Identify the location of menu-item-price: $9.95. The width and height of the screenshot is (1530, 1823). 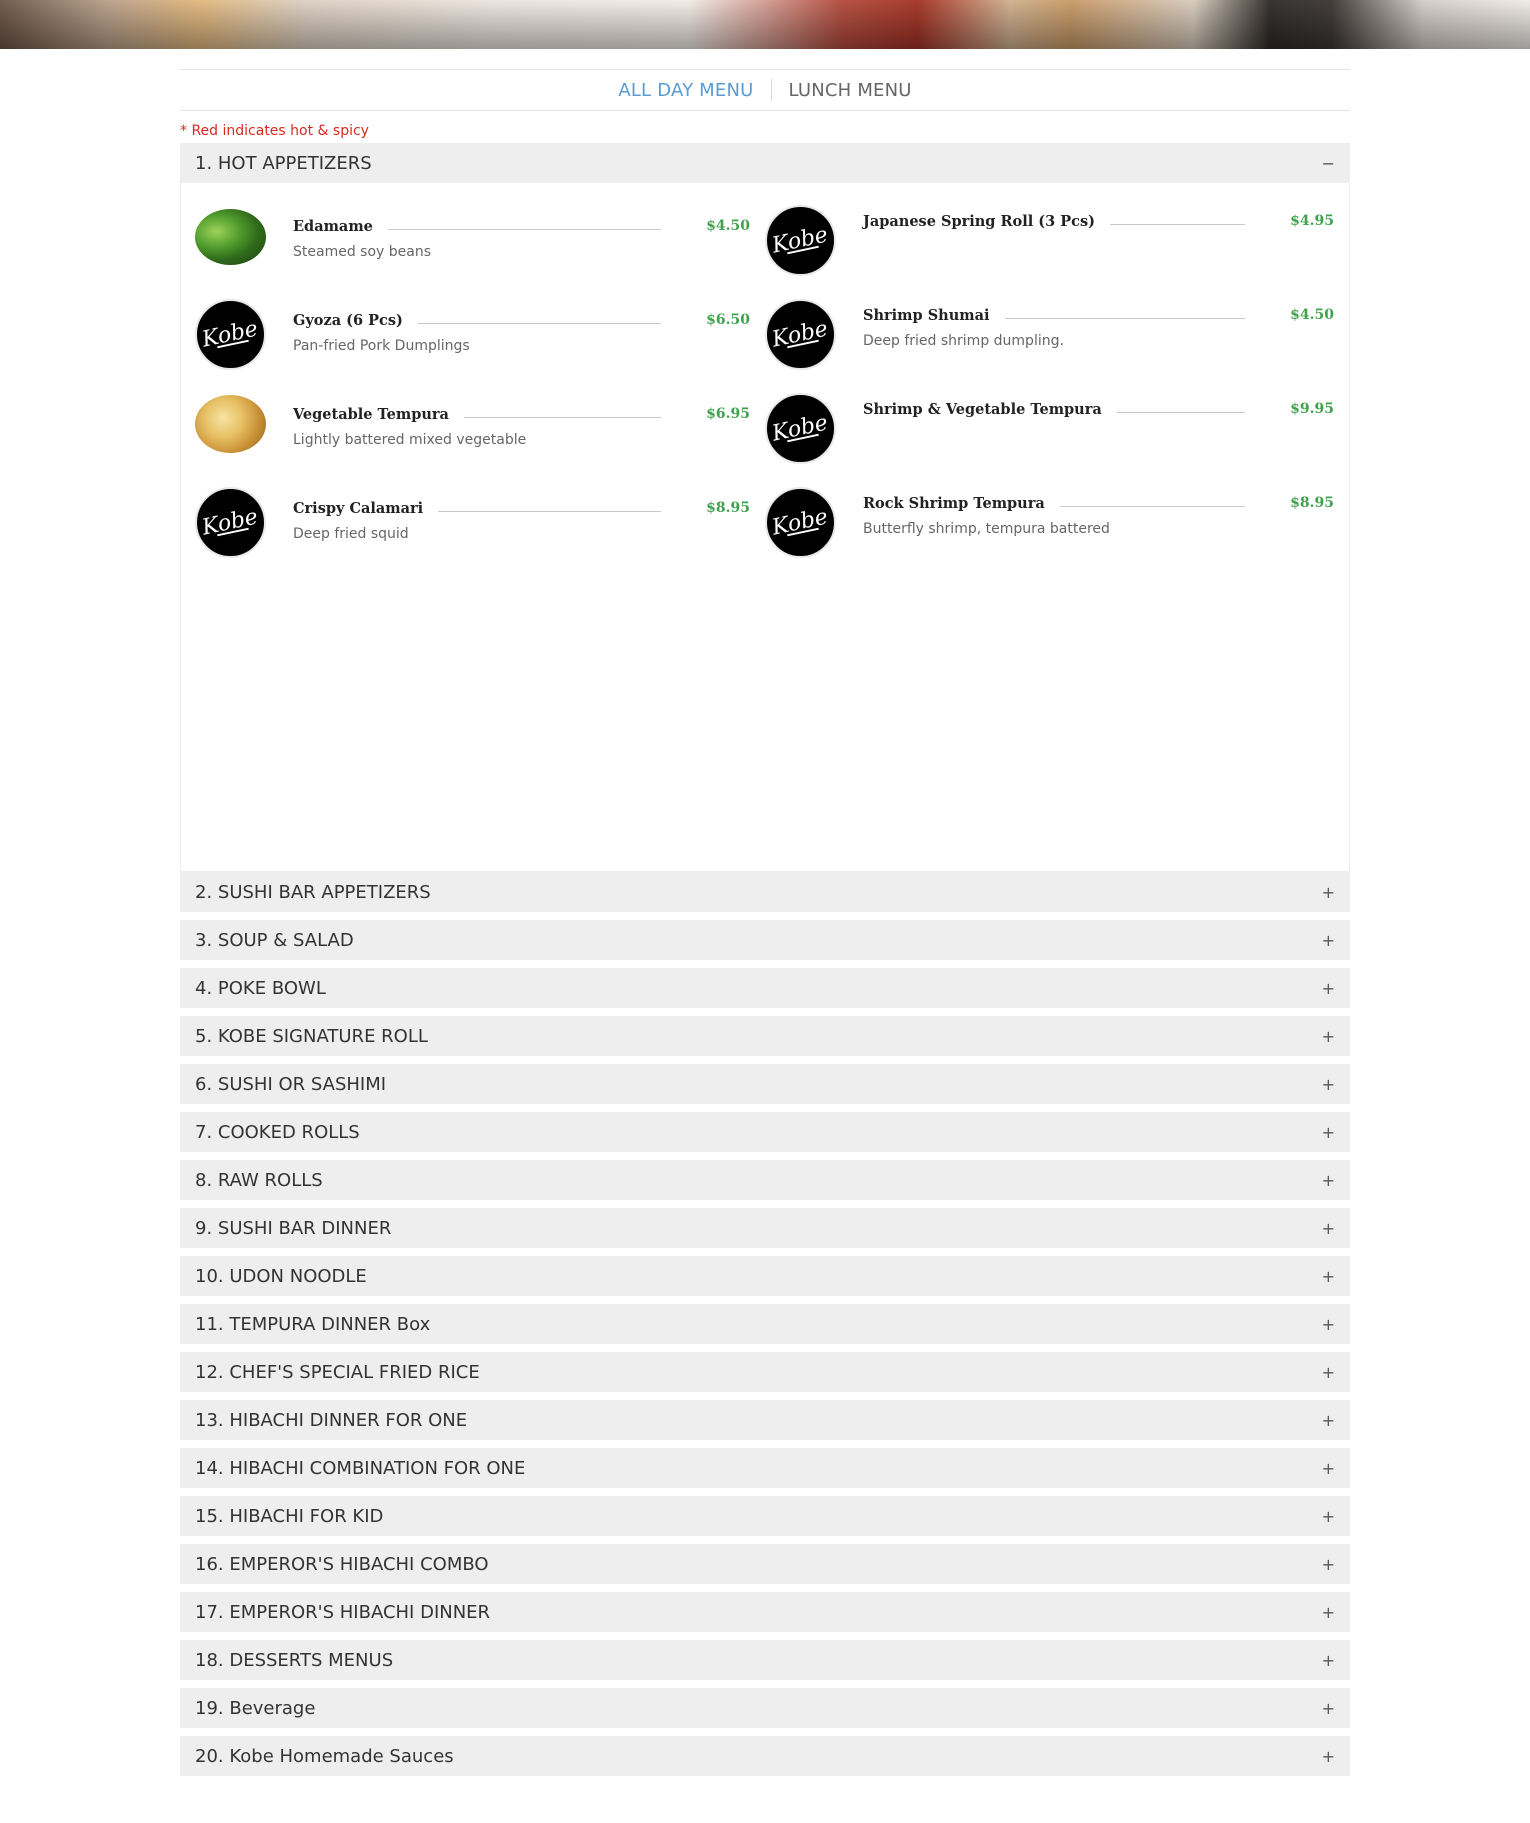
(1312, 409).